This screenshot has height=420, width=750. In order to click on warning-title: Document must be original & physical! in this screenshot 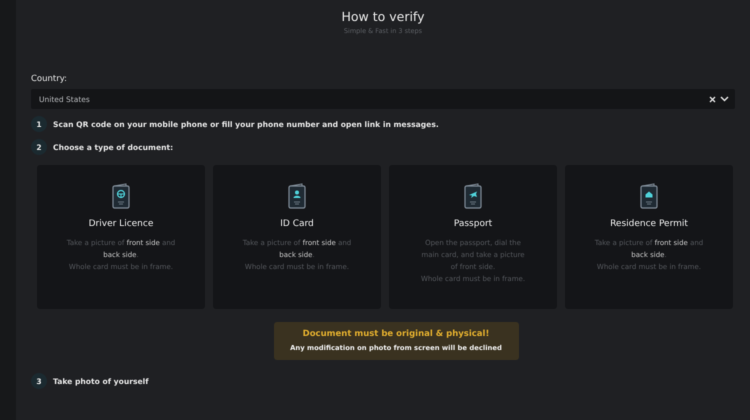, I will do `click(396, 334)`.